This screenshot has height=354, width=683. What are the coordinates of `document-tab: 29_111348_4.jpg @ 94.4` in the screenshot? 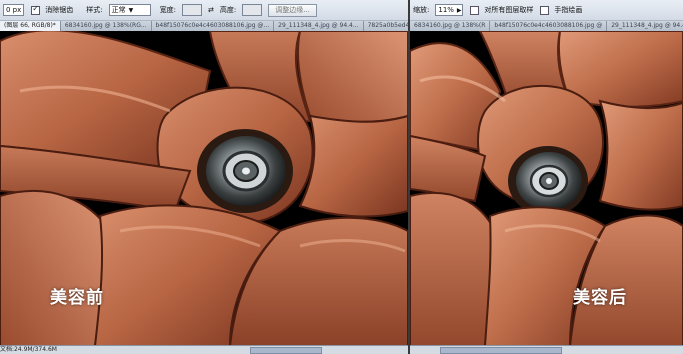 It's located at (645, 26).